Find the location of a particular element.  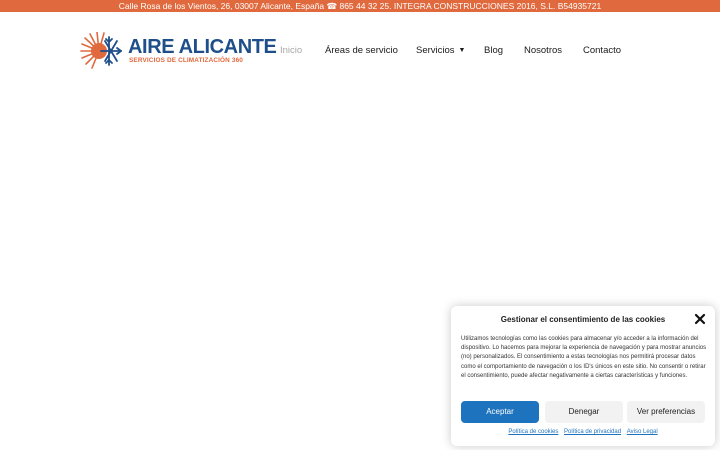

accept-button: Aceptar is located at coordinates (500, 412).